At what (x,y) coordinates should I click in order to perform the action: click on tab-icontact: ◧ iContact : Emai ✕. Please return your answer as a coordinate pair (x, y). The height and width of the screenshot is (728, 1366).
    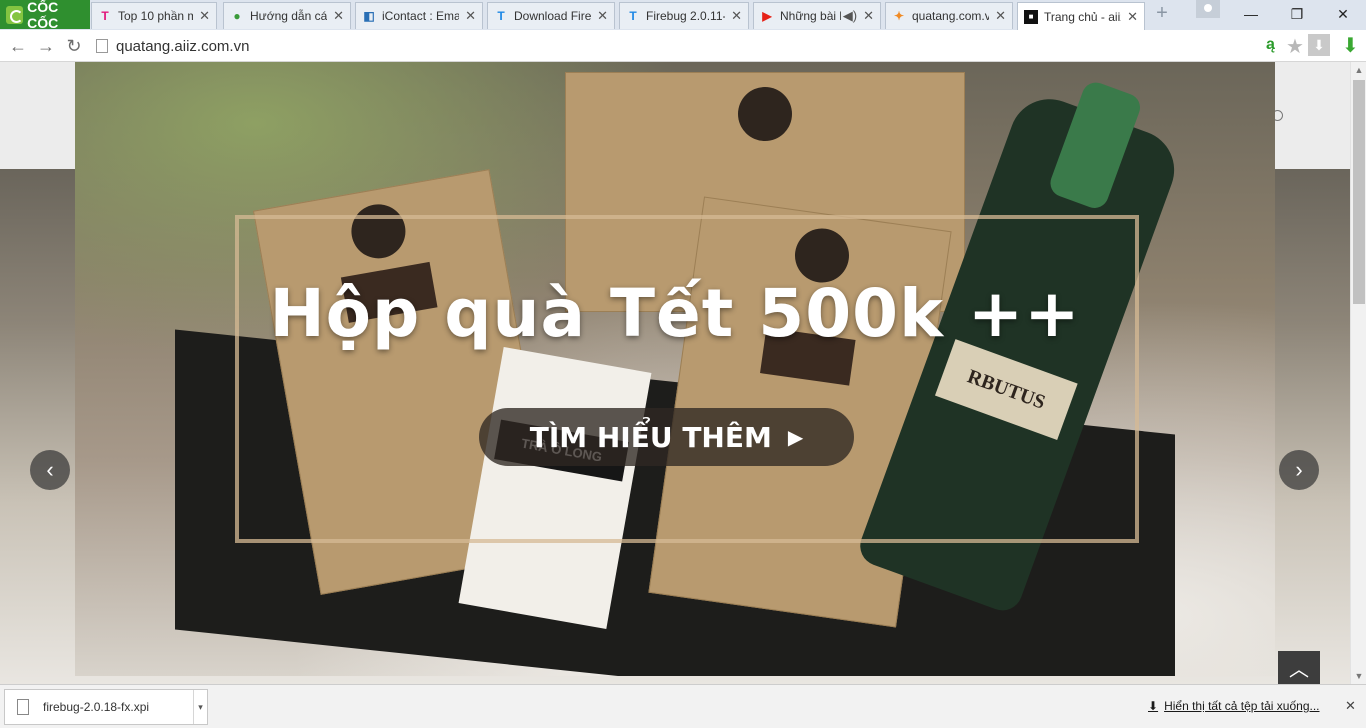
    Looking at the image, I should click on (419, 15).